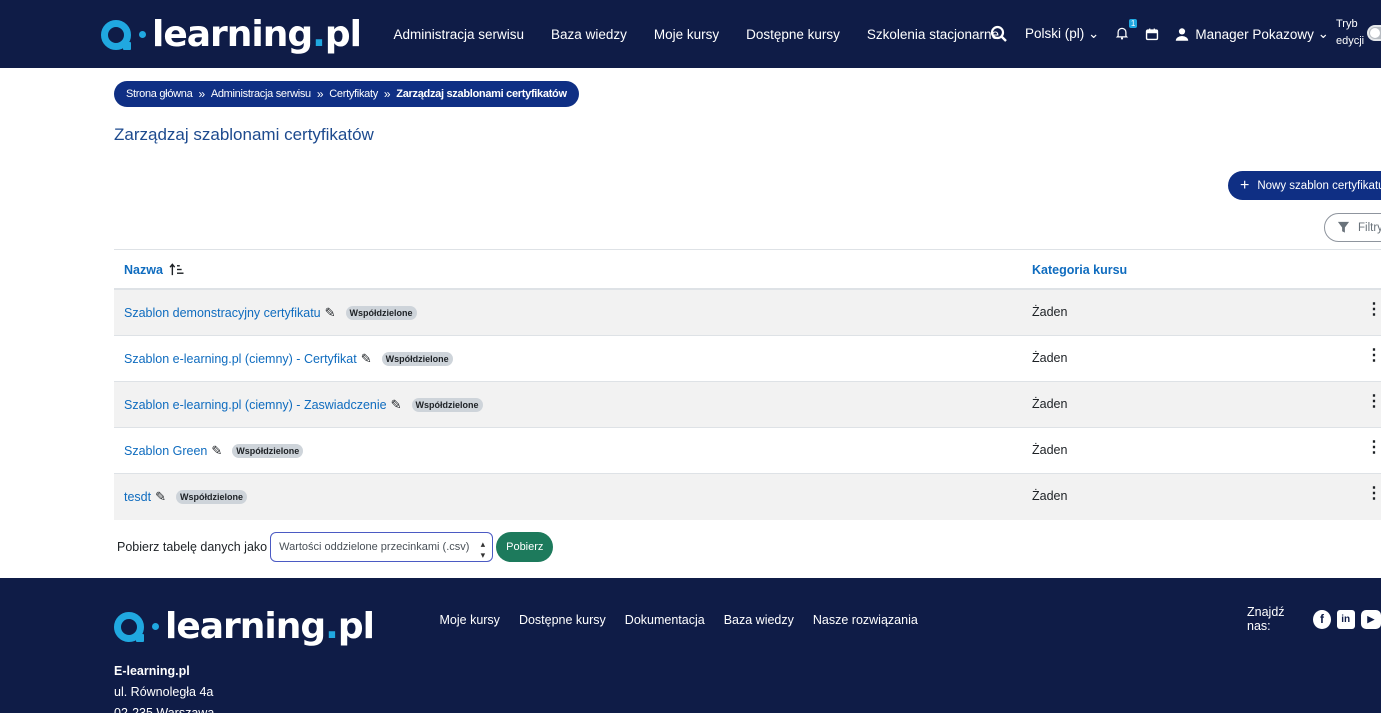  What do you see at coordinates (165, 451) in the screenshot?
I see `template-name-link: Szablon Green` at bounding box center [165, 451].